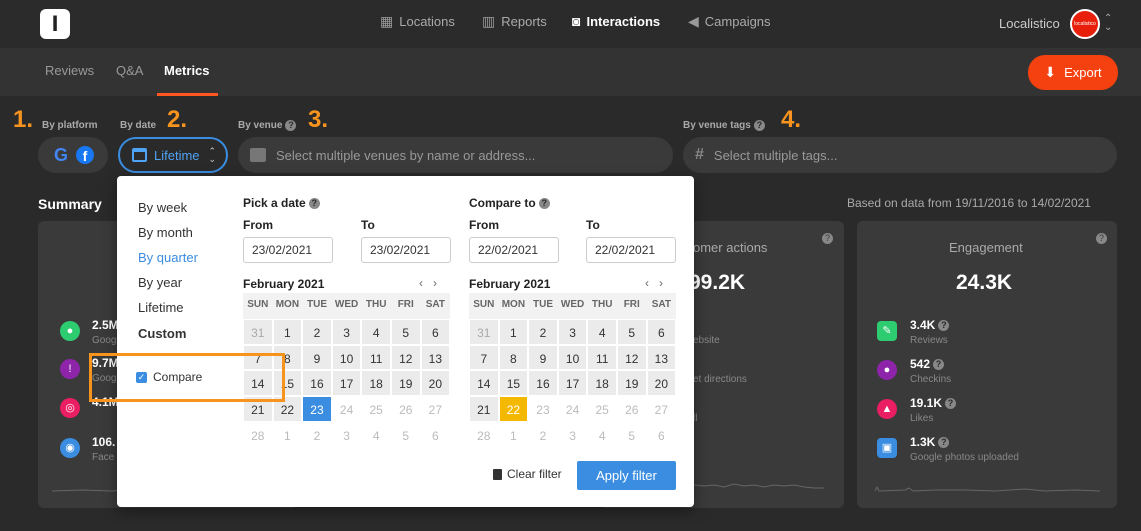 The height and width of the screenshot is (531, 1141). What do you see at coordinates (616, 21) in the screenshot?
I see `nav-interactions: ◙ Interactions` at bounding box center [616, 21].